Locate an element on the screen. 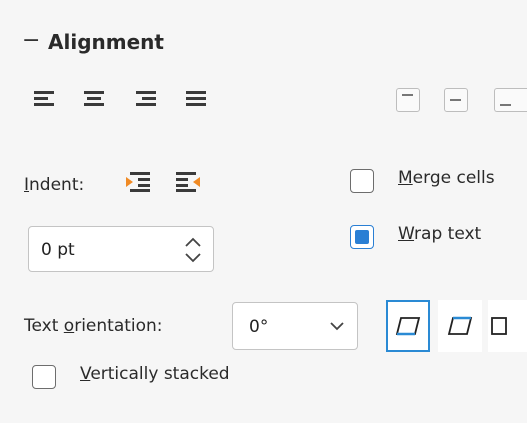 The image size is (527, 423). align-left-button is located at coordinates (45, 100).